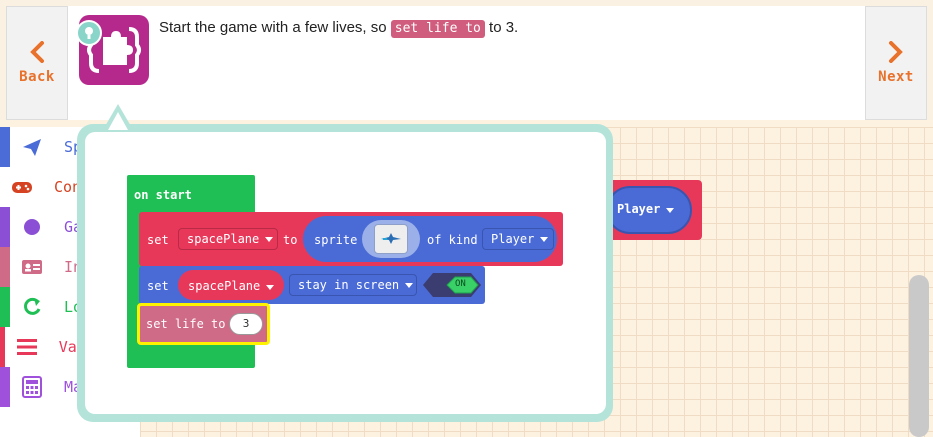 The image size is (933, 437). I want to click on back-label: Back, so click(37, 77).